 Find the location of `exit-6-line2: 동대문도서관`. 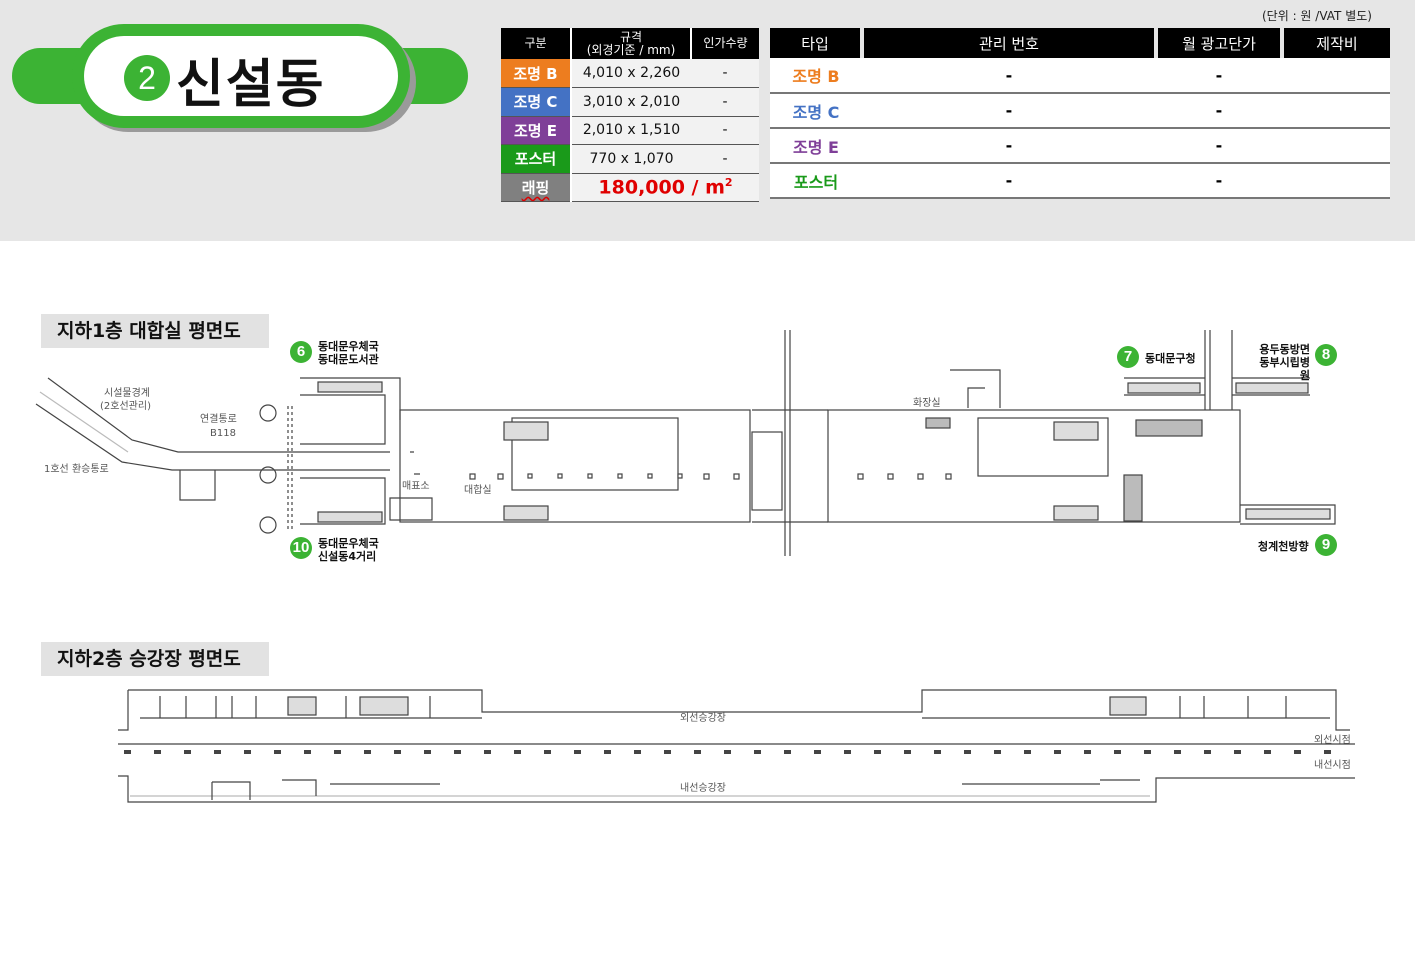

exit-6-line2: 동대문도서관 is located at coordinates (348, 359).